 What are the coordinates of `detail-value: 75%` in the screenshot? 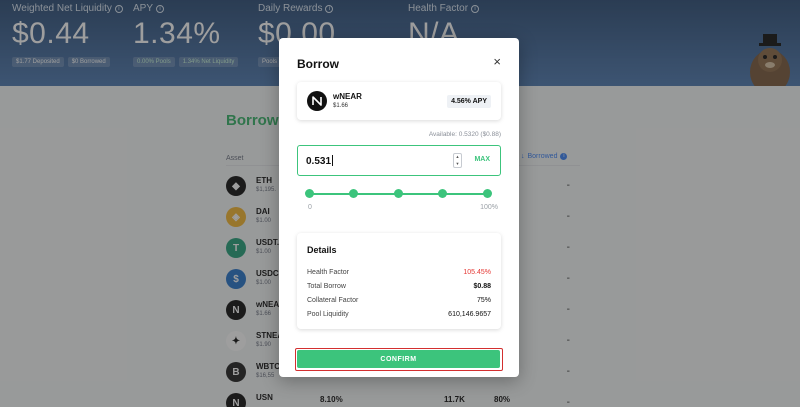 It's located at (483, 300).